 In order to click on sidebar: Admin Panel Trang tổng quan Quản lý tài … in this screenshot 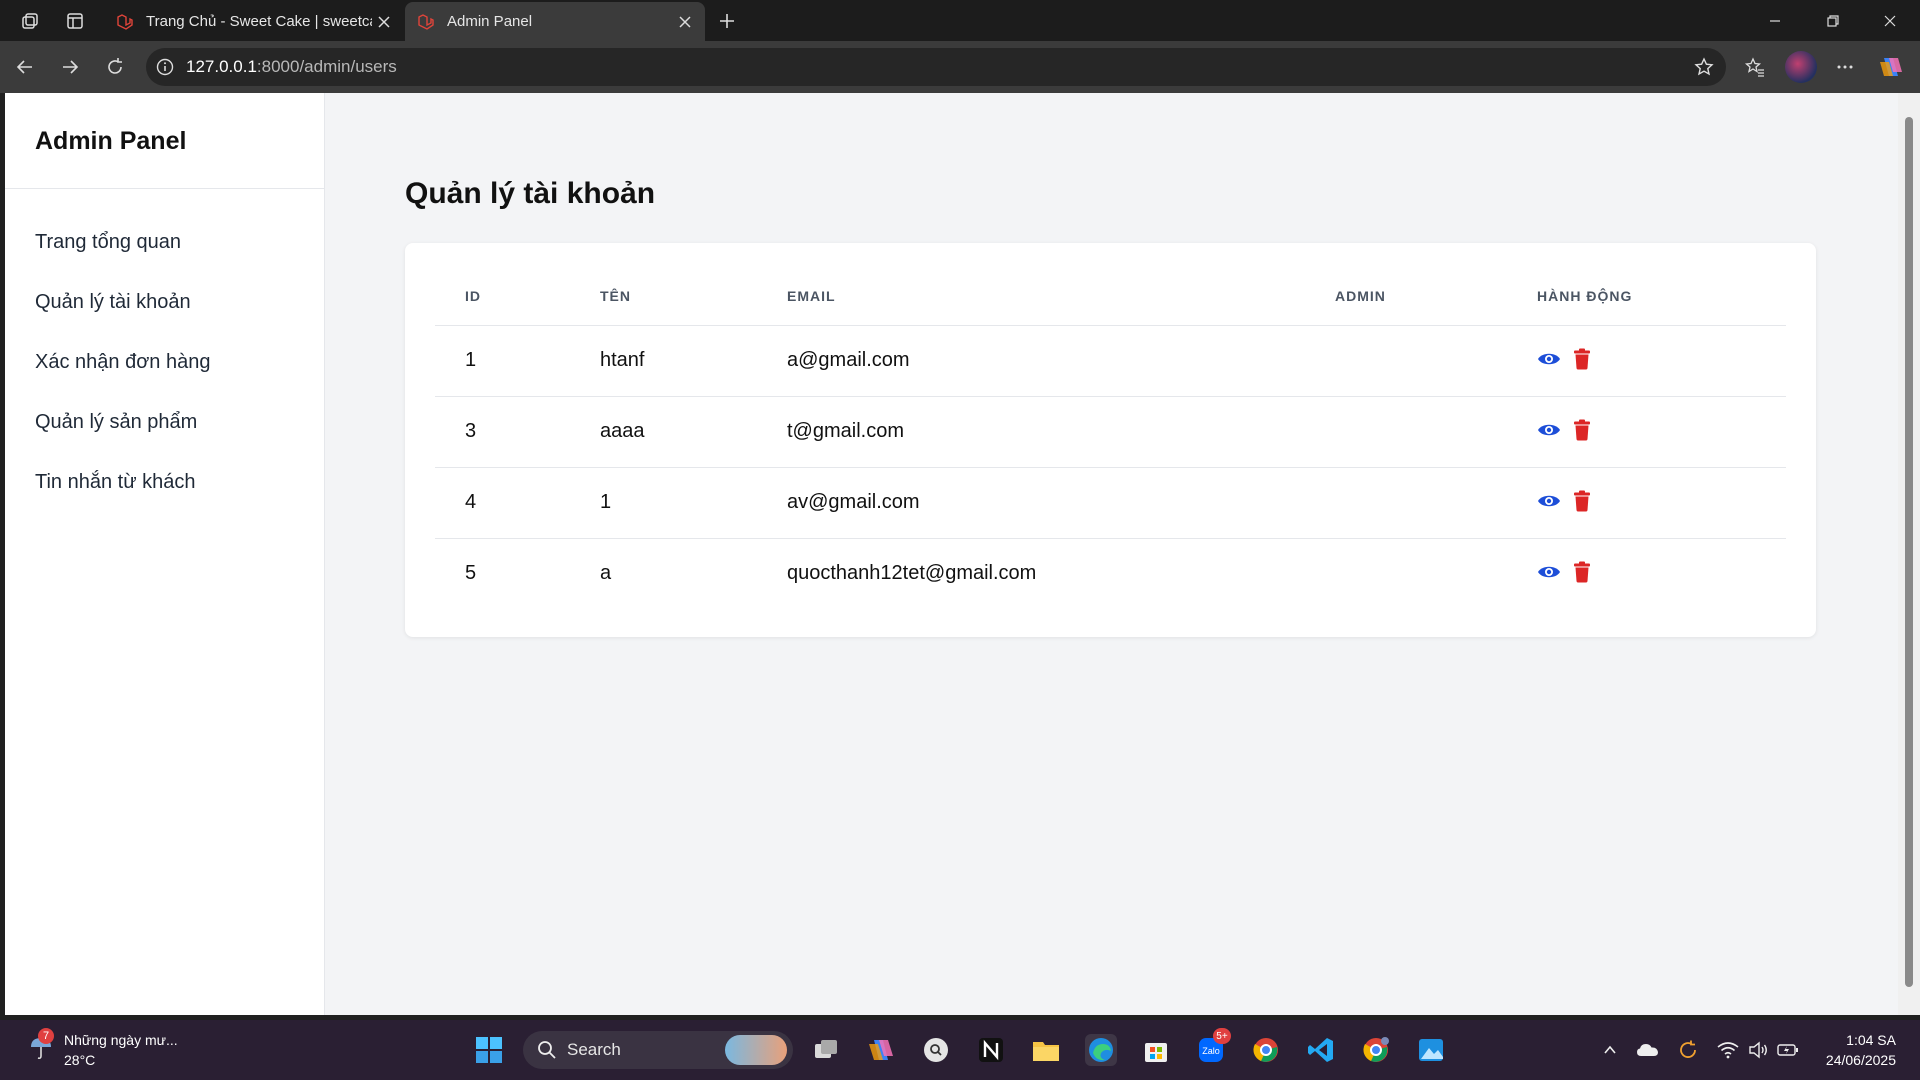, I will do `click(165, 554)`.